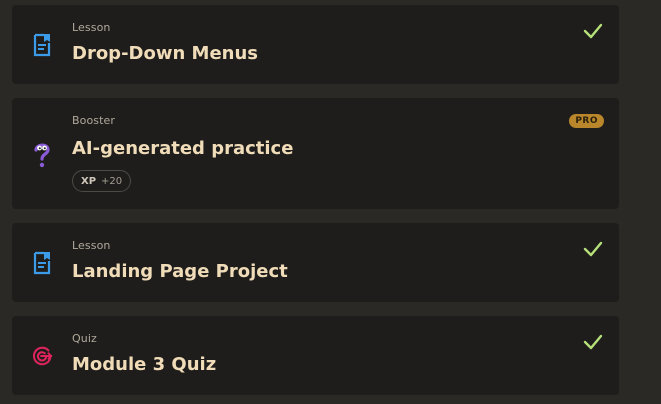 This screenshot has width=661, height=404. I want to click on item-title: Landing Page Project, so click(180, 271).